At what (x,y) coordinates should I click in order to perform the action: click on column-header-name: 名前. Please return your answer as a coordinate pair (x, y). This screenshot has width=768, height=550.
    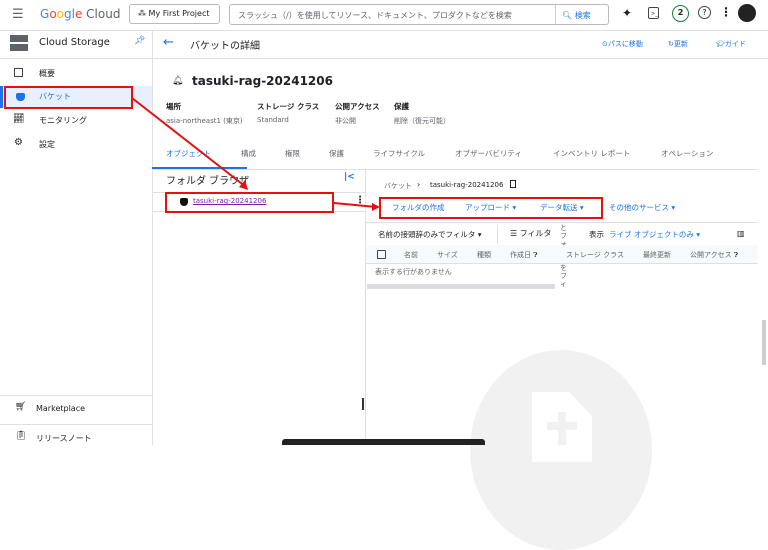
    Looking at the image, I should click on (411, 255).